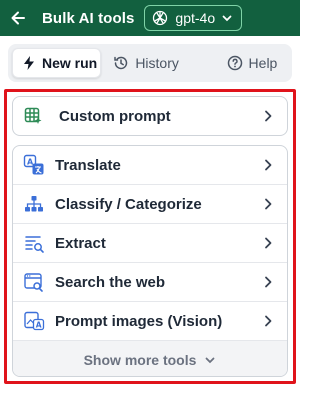  I want to click on tool-label: Translate, so click(88, 165).